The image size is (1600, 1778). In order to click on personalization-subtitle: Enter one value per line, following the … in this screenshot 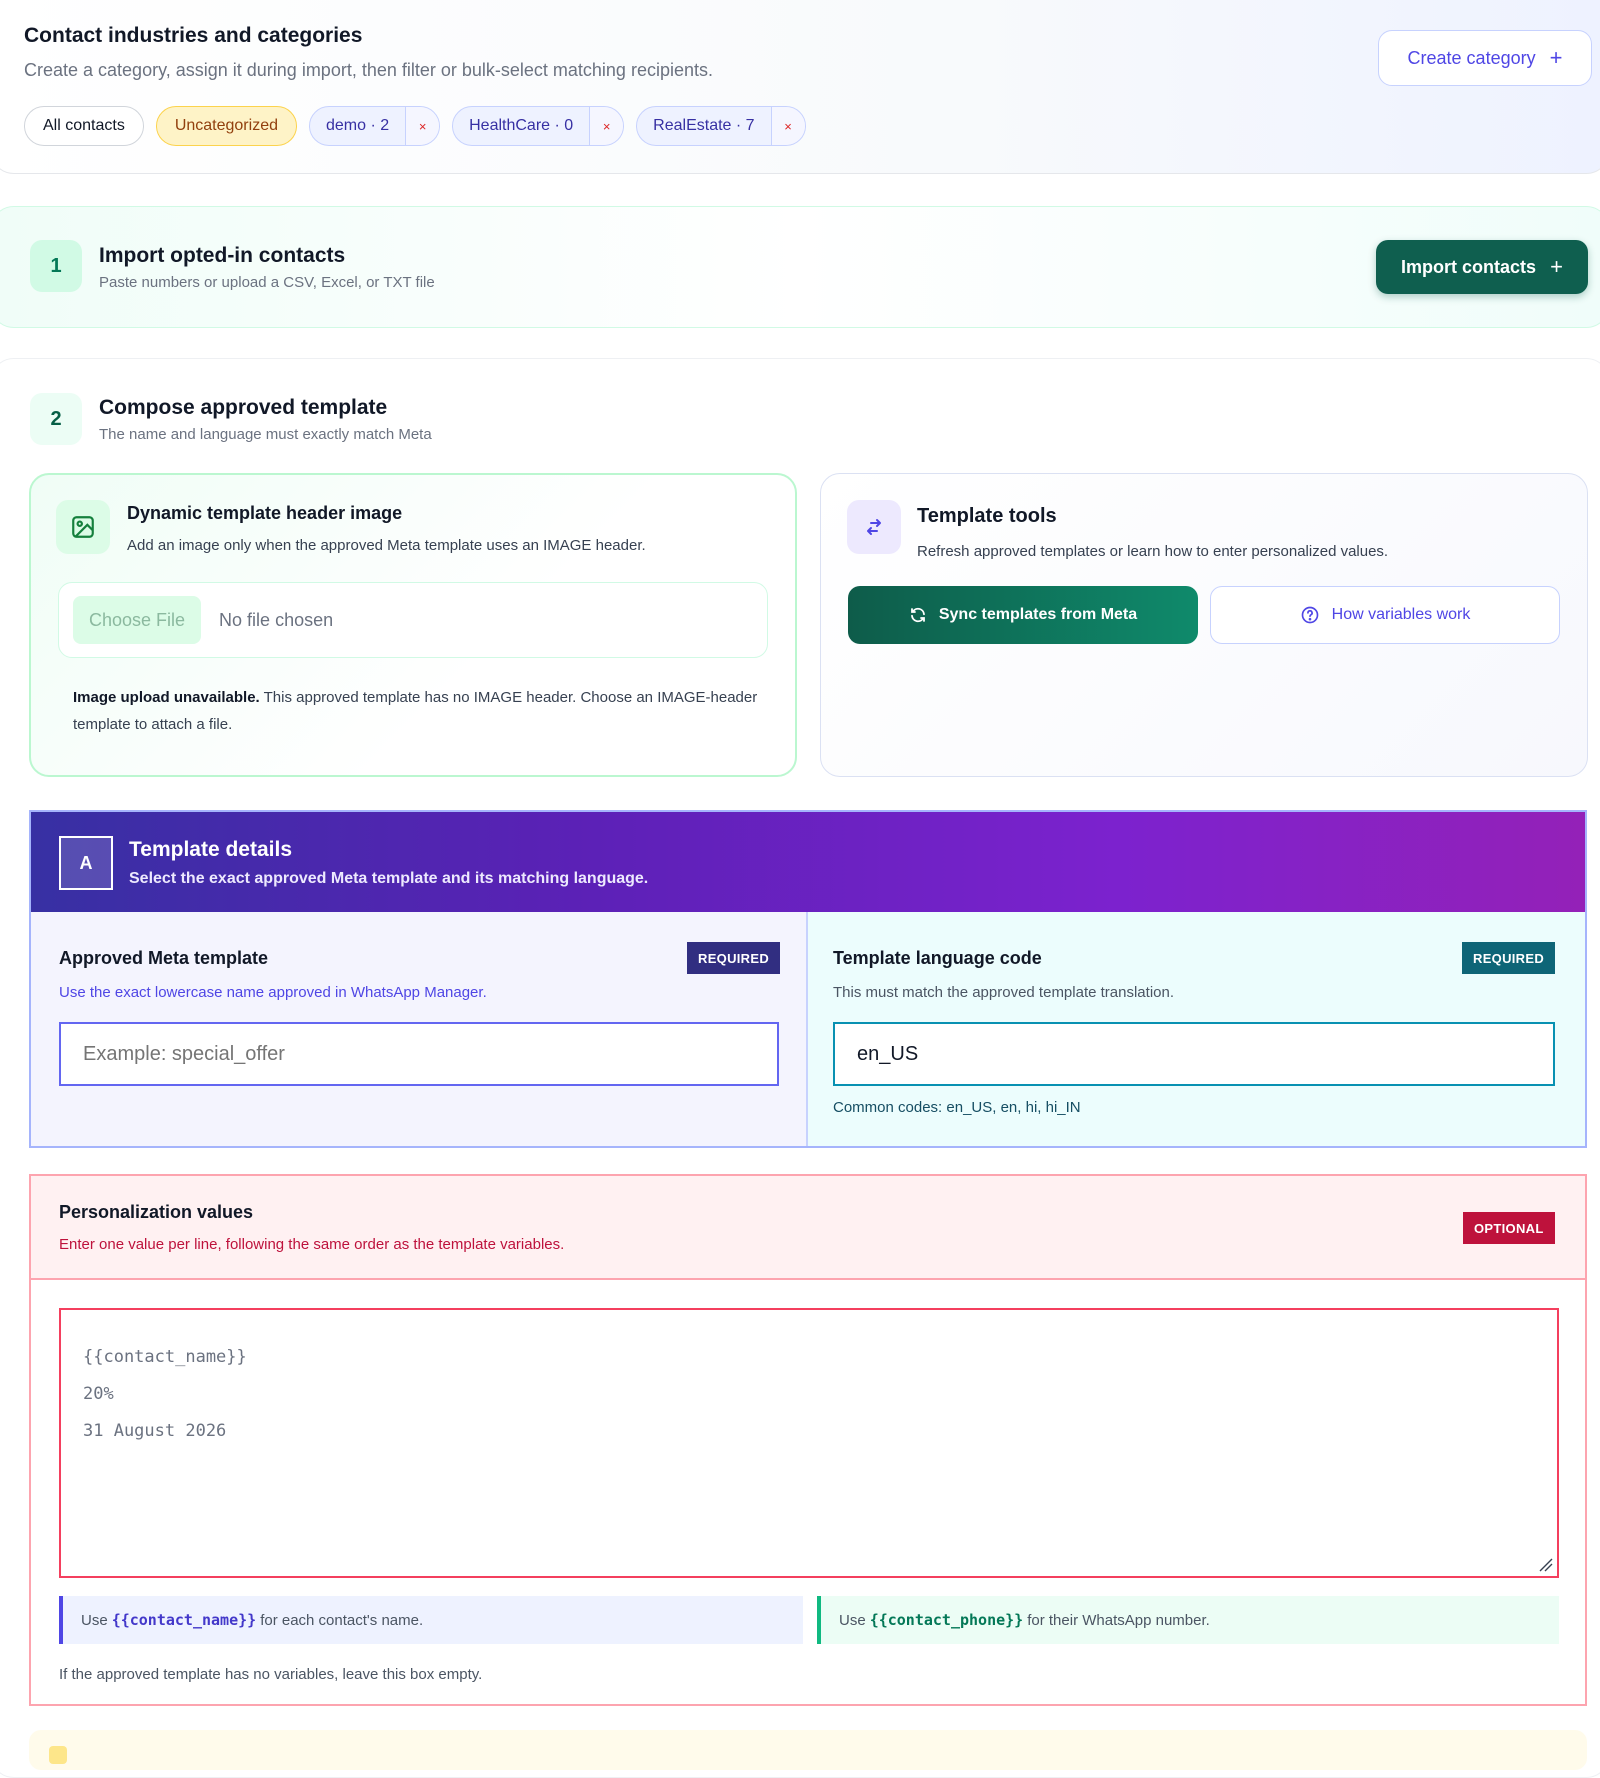, I will do `click(312, 1244)`.